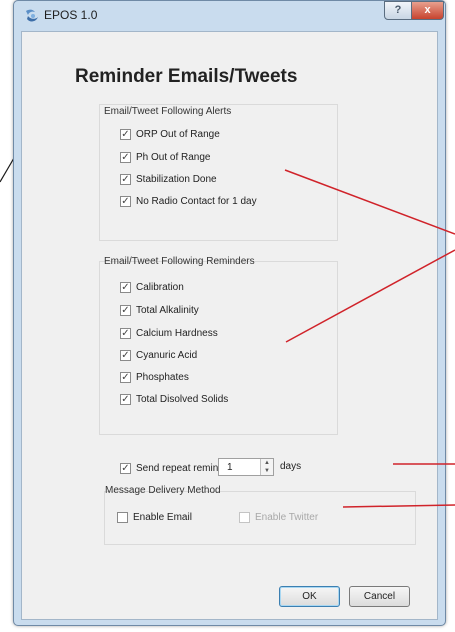 The width and height of the screenshot is (455, 632). What do you see at coordinates (398, 506) in the screenshot?
I see `annotation-arrow-twitter` at bounding box center [398, 506].